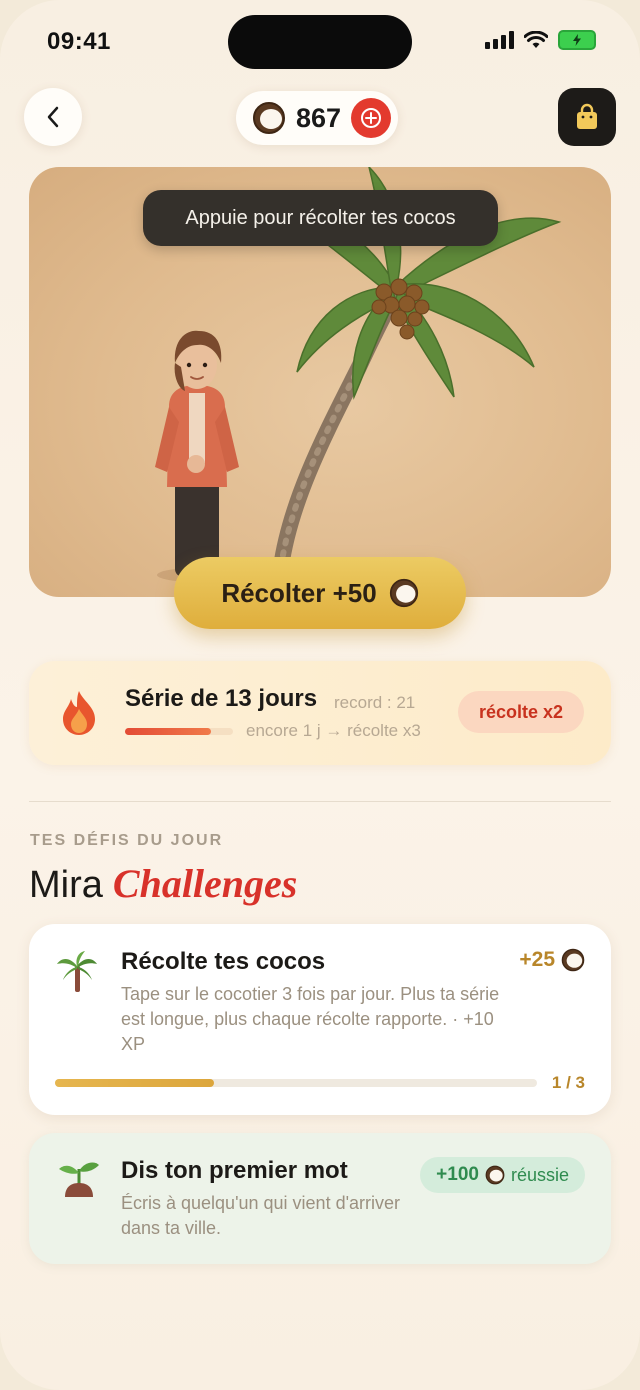 This screenshot has height=1390, width=640. I want to click on challenge-title: Dis ton premier mot, so click(234, 1170).